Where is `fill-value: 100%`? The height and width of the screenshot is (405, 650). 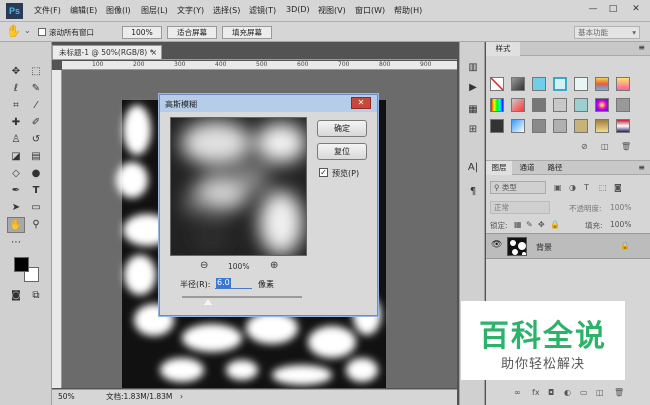 fill-value: 100% is located at coordinates (620, 224).